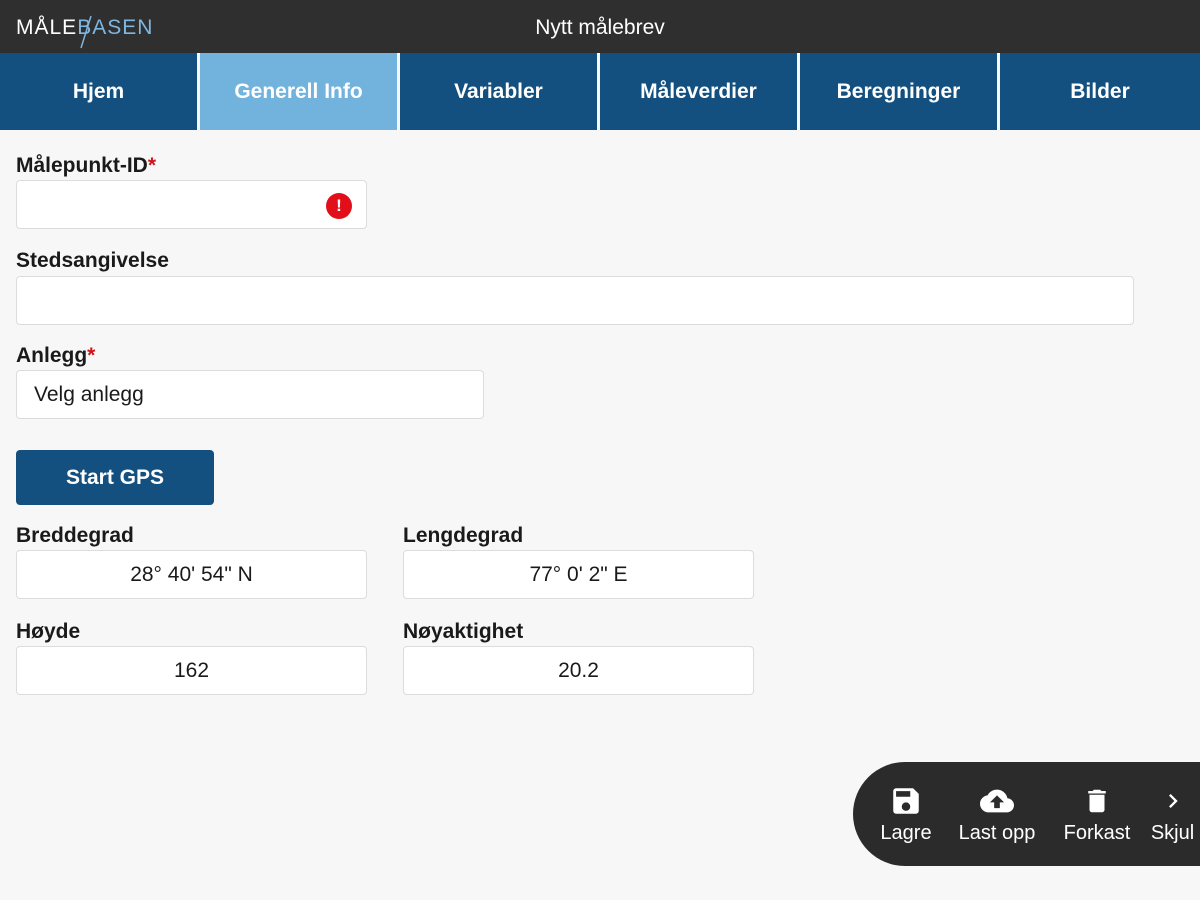  I want to click on malepunkt-id-label: Målepunkt-ID*, so click(86, 166).